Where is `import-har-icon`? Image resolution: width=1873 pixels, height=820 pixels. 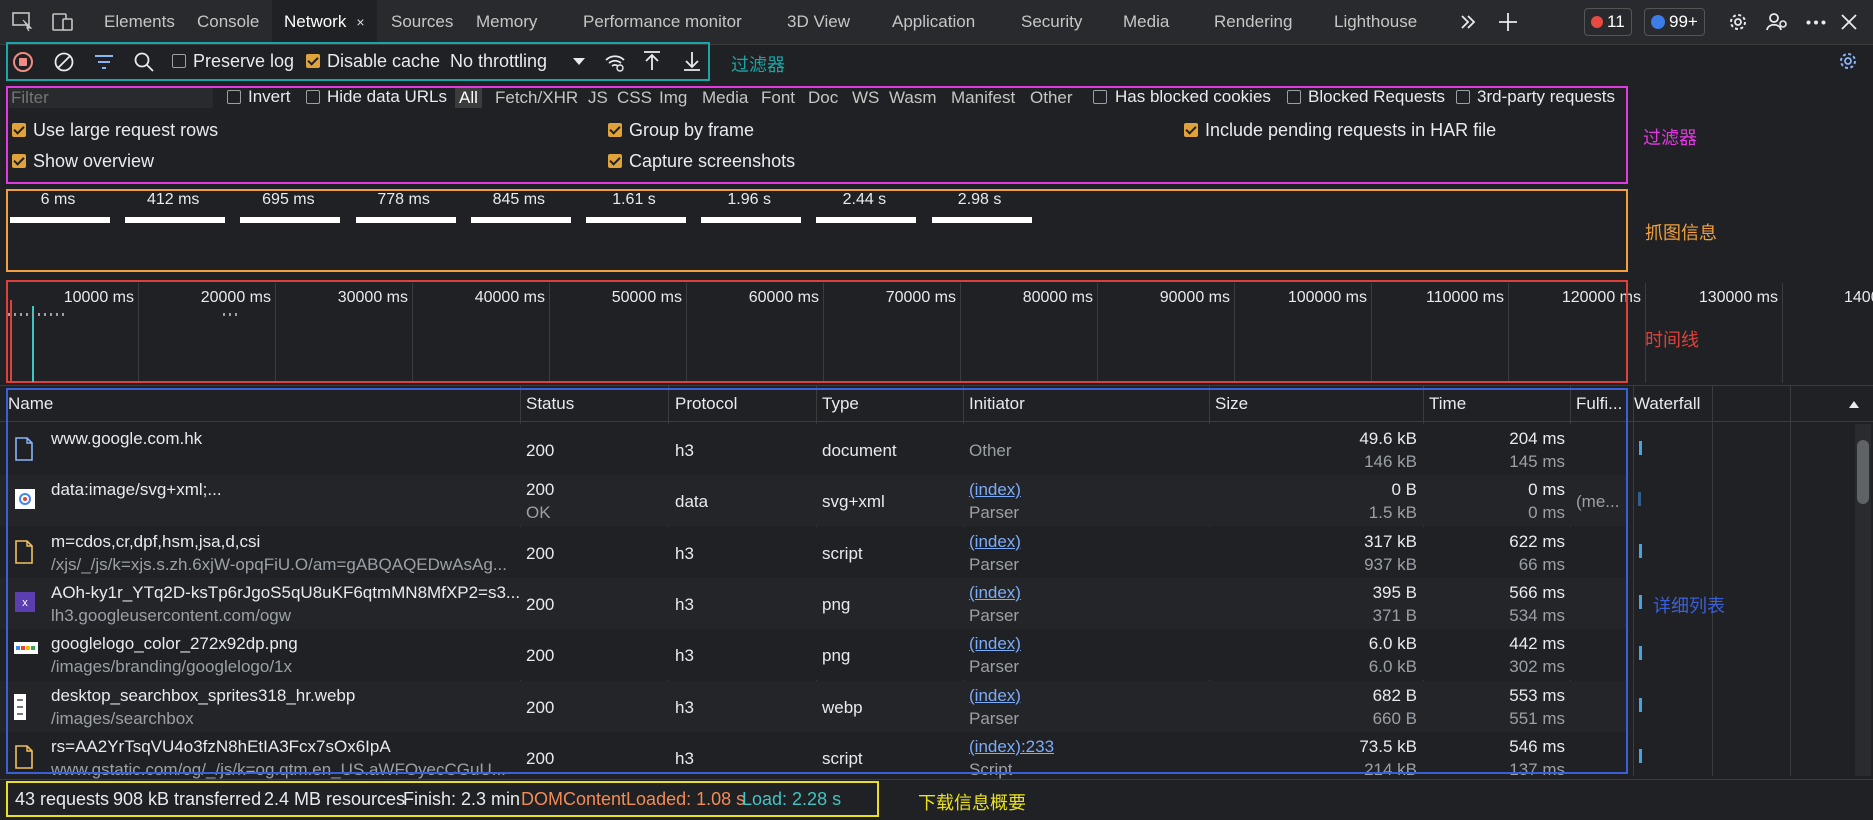 import-har-icon is located at coordinates (652, 61).